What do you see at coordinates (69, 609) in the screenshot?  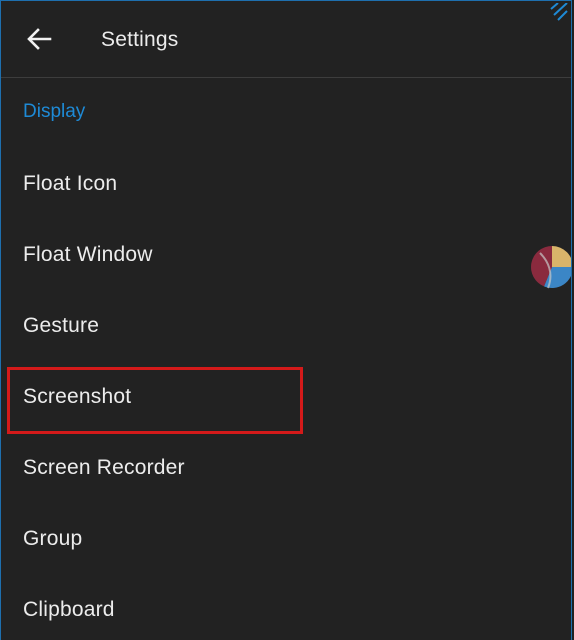 I see `settings-item-label: Clipboard` at bounding box center [69, 609].